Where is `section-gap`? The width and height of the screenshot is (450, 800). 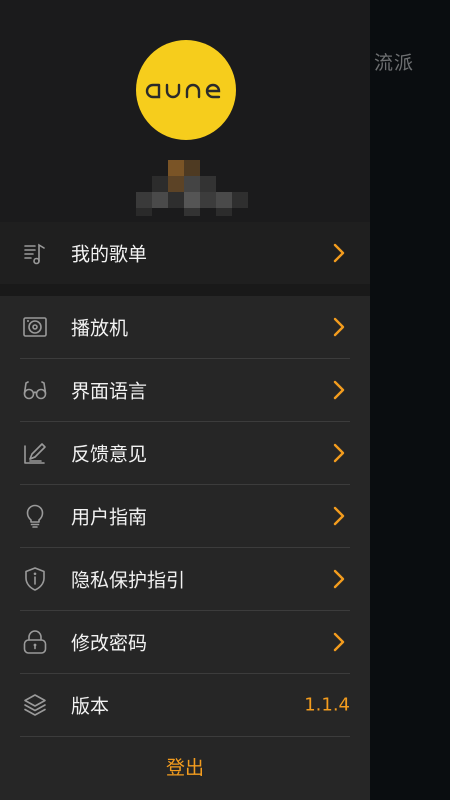 section-gap is located at coordinates (185, 290).